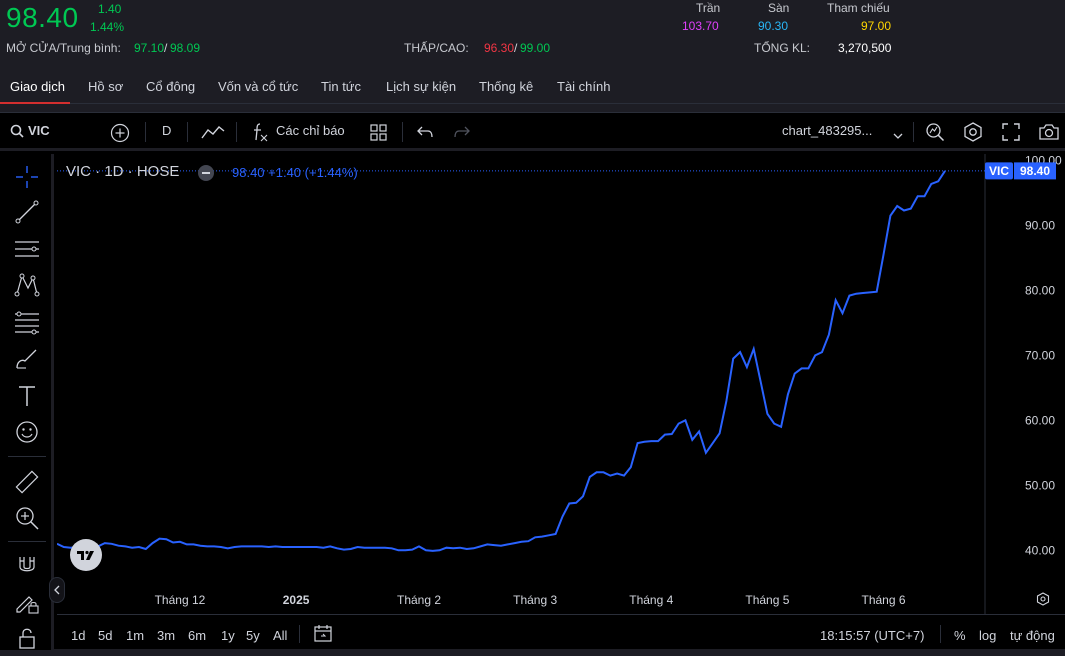  What do you see at coordinates (27, 396) in the screenshot?
I see `text-tool-icon` at bounding box center [27, 396].